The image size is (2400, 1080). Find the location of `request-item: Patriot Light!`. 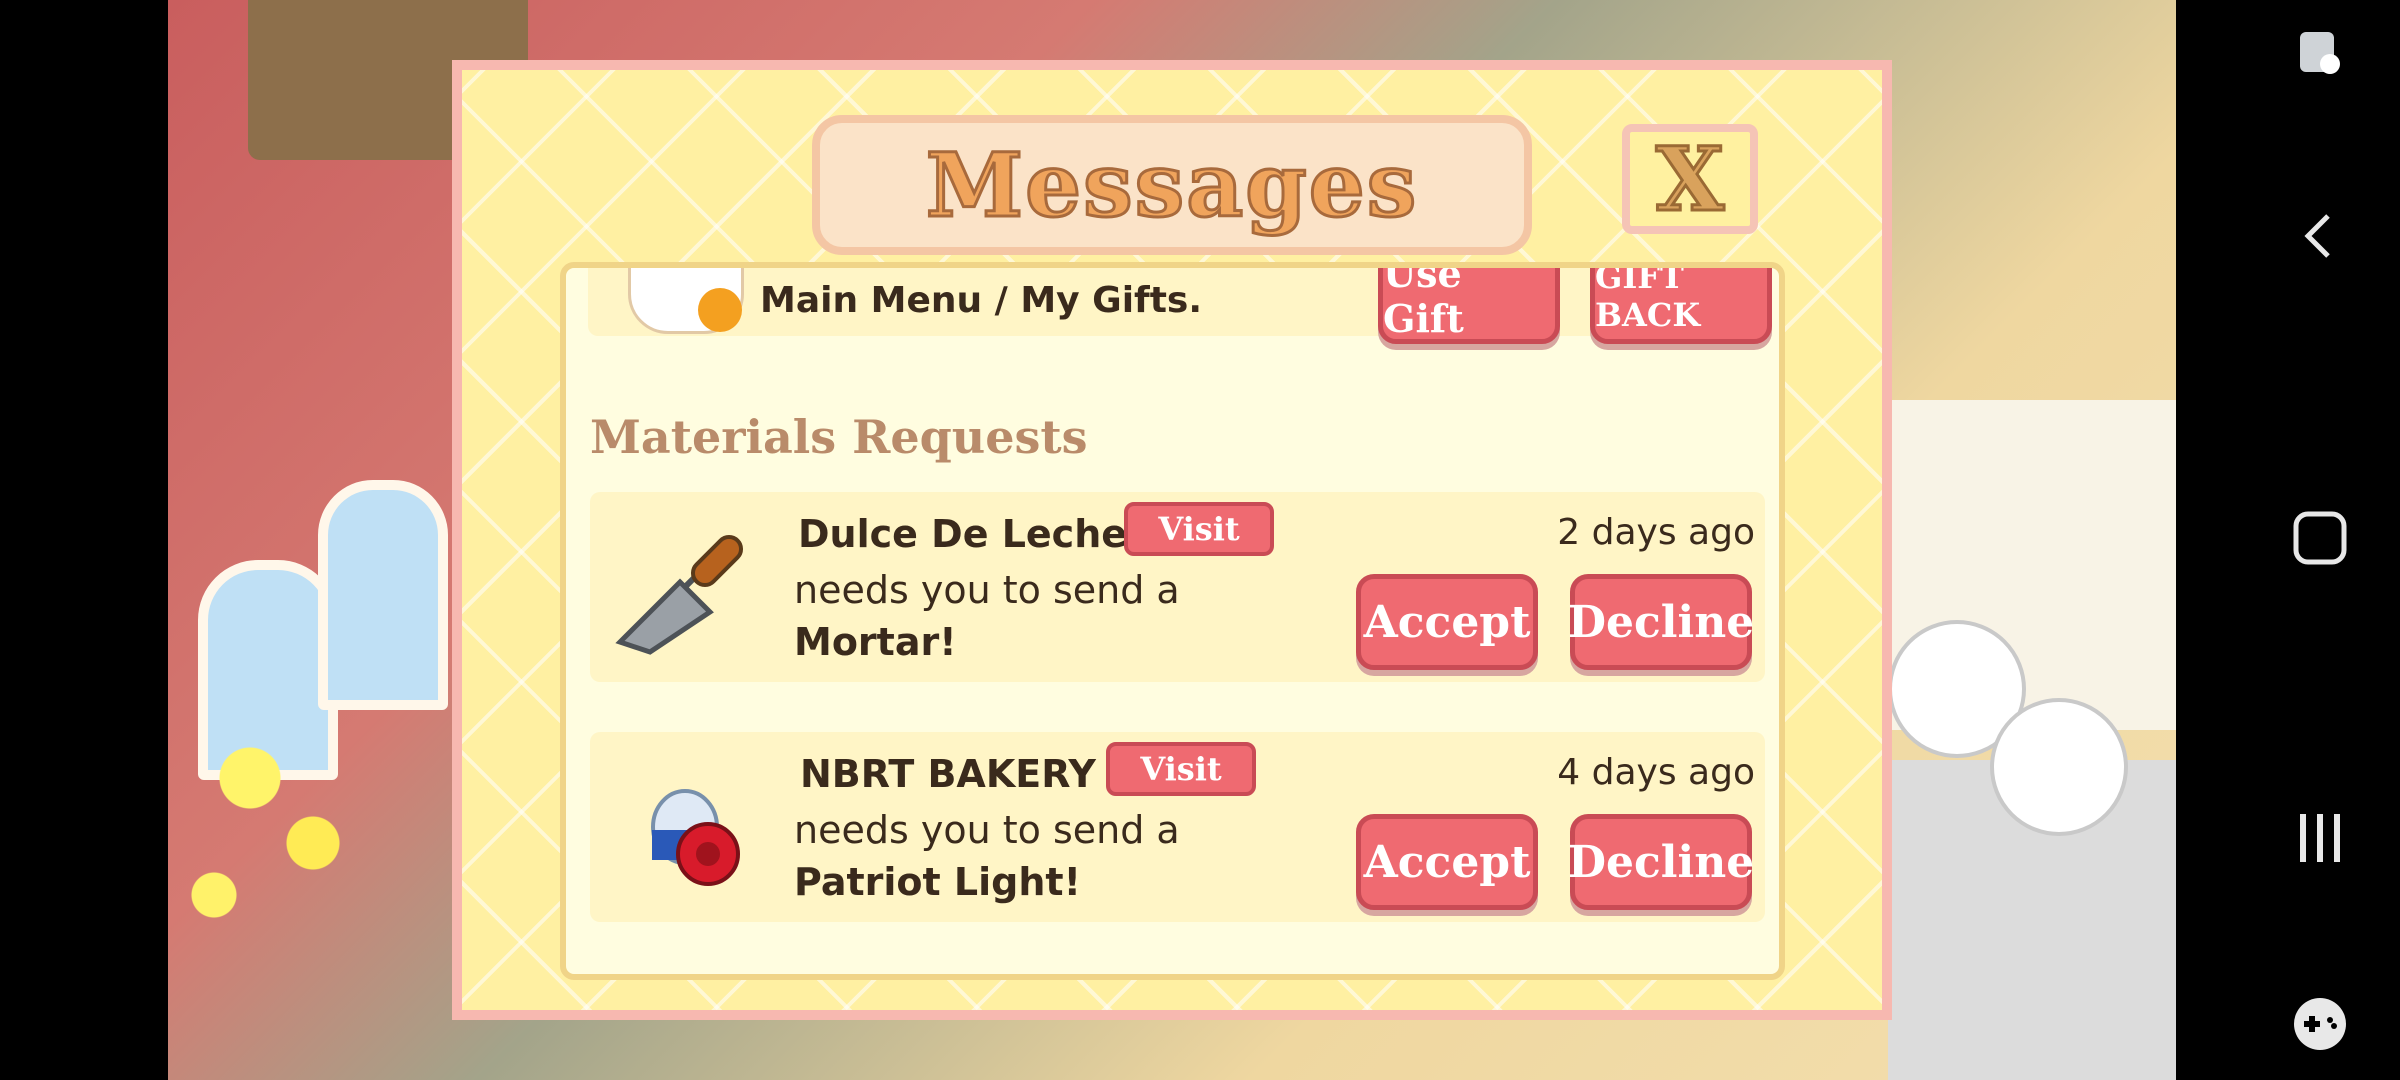

request-item: Patriot Light! is located at coordinates (937, 882).